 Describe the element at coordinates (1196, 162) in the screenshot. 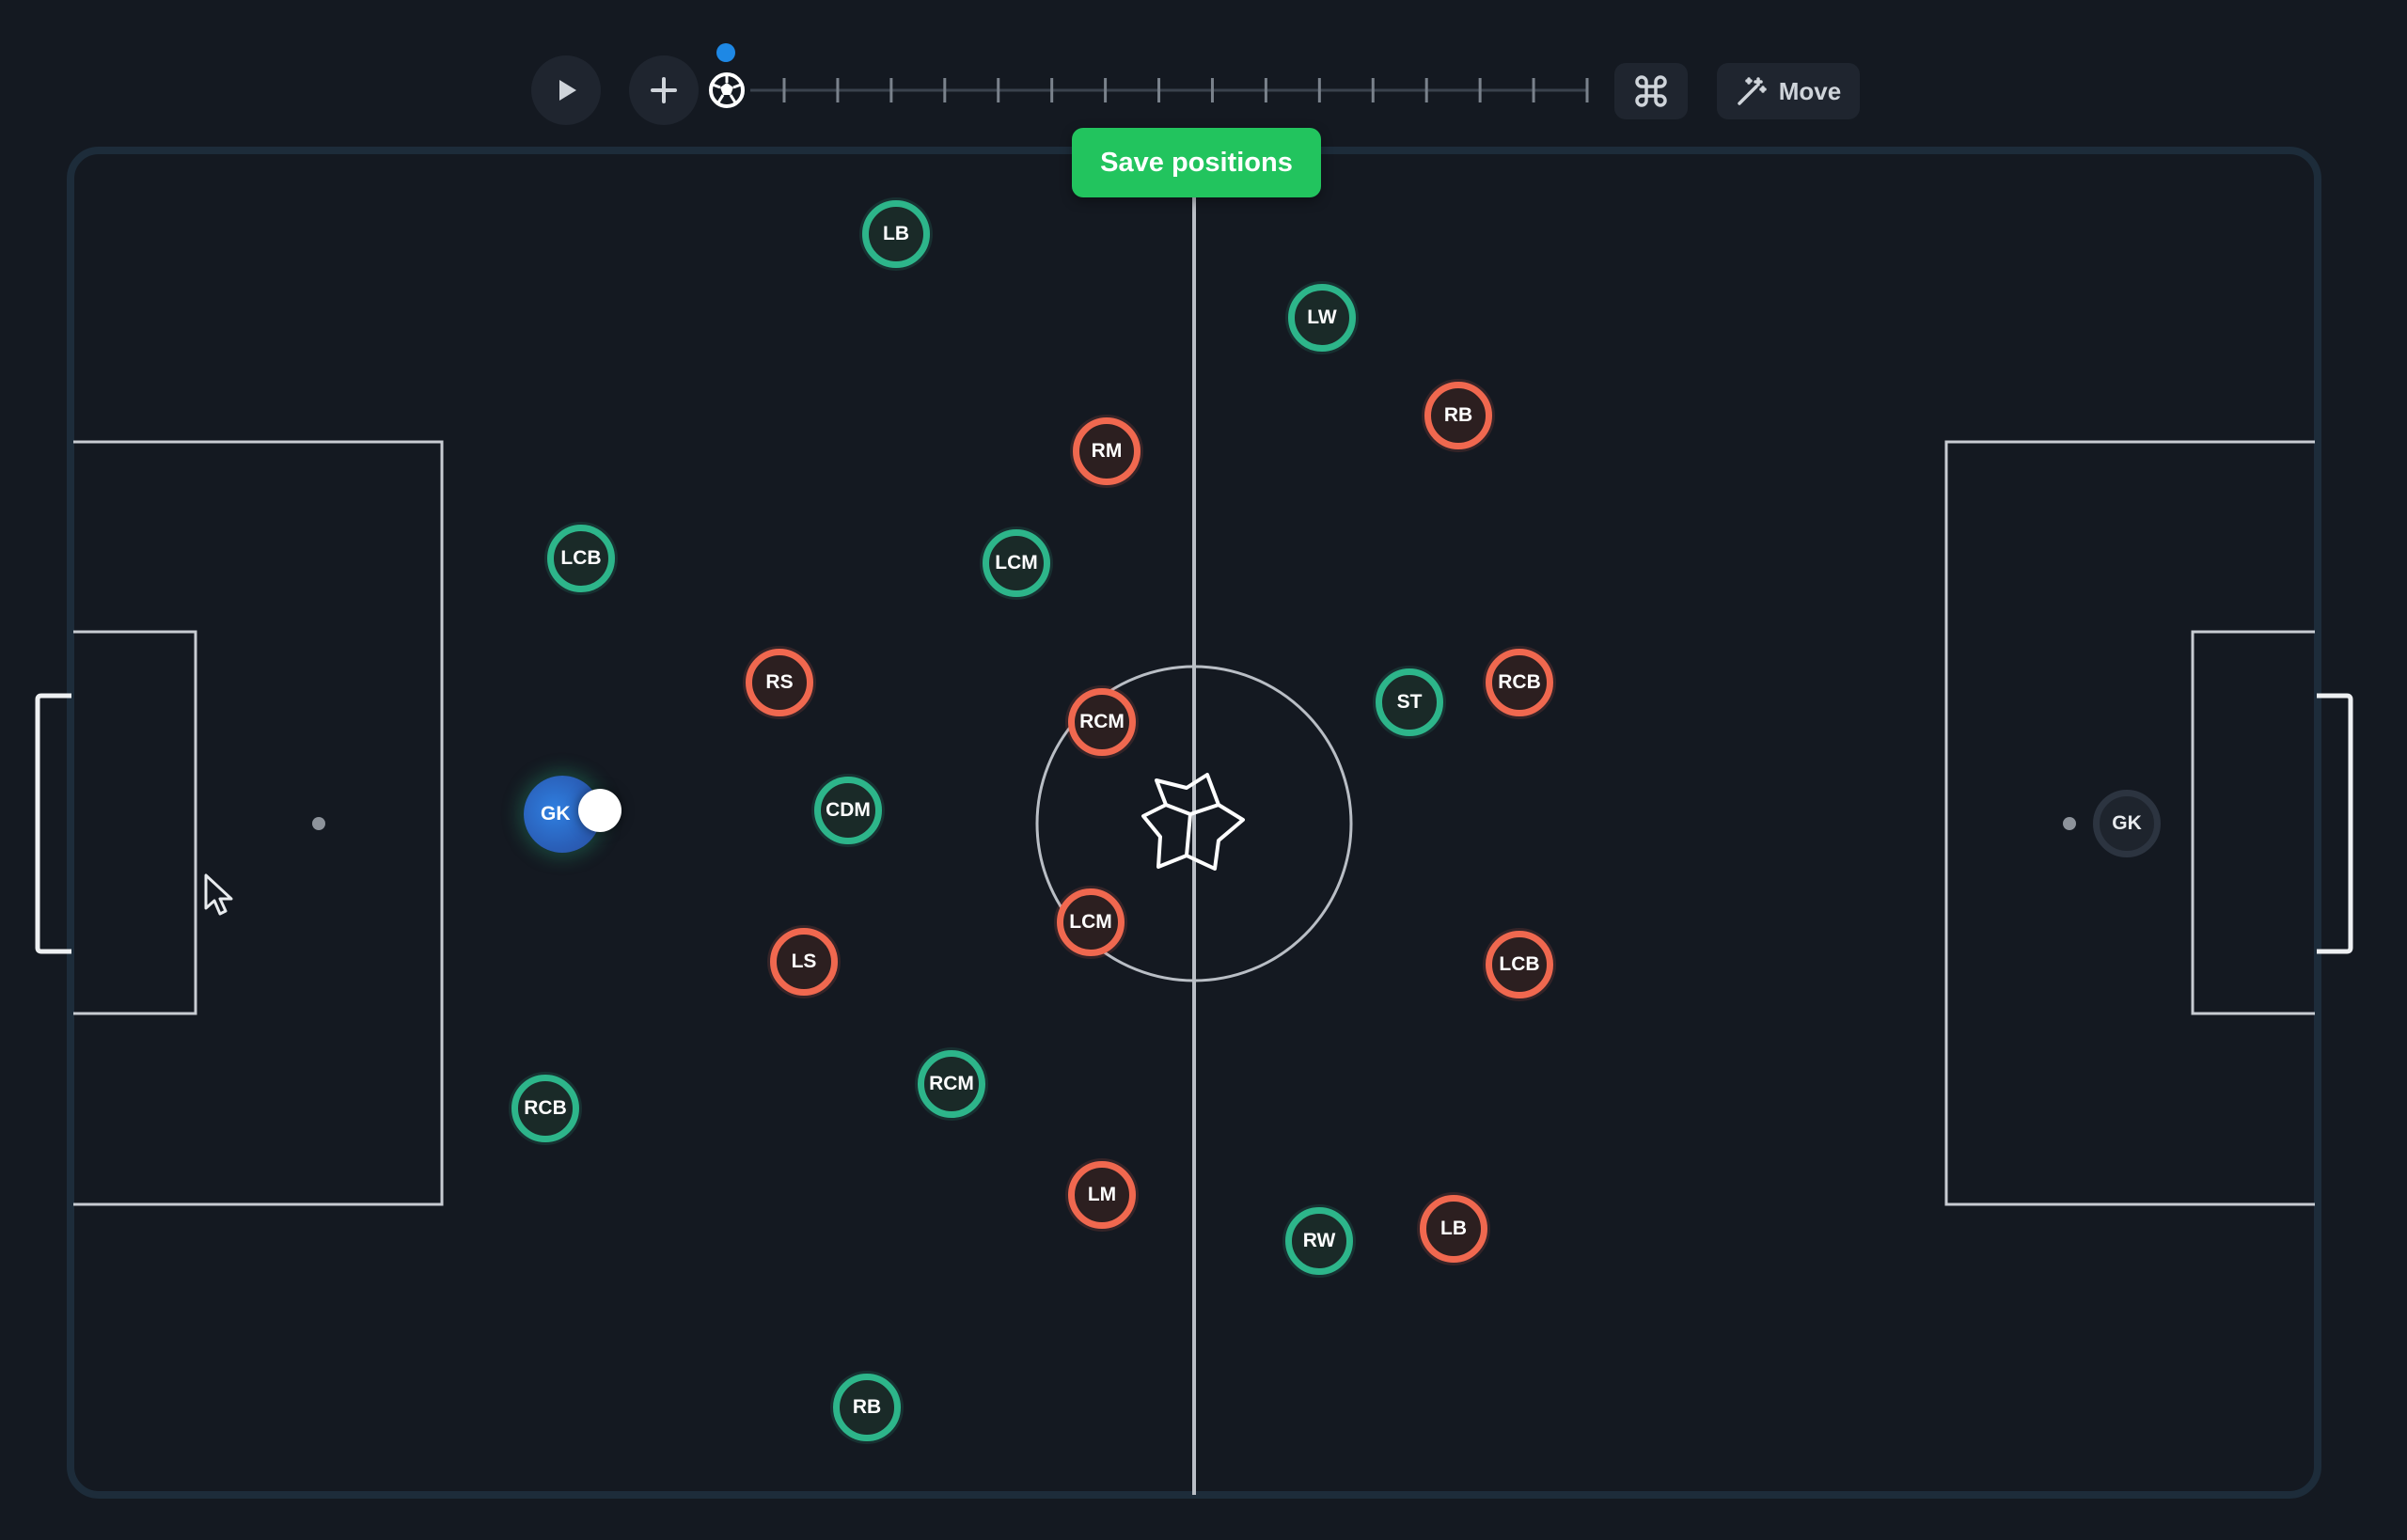

I see `save-positions-button: Save positions` at that location.